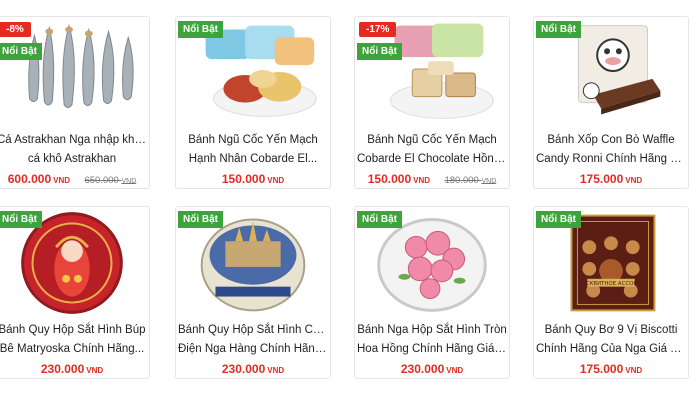  What do you see at coordinates (110, 180) in the screenshot?
I see `old-price: 650.000 VND` at bounding box center [110, 180].